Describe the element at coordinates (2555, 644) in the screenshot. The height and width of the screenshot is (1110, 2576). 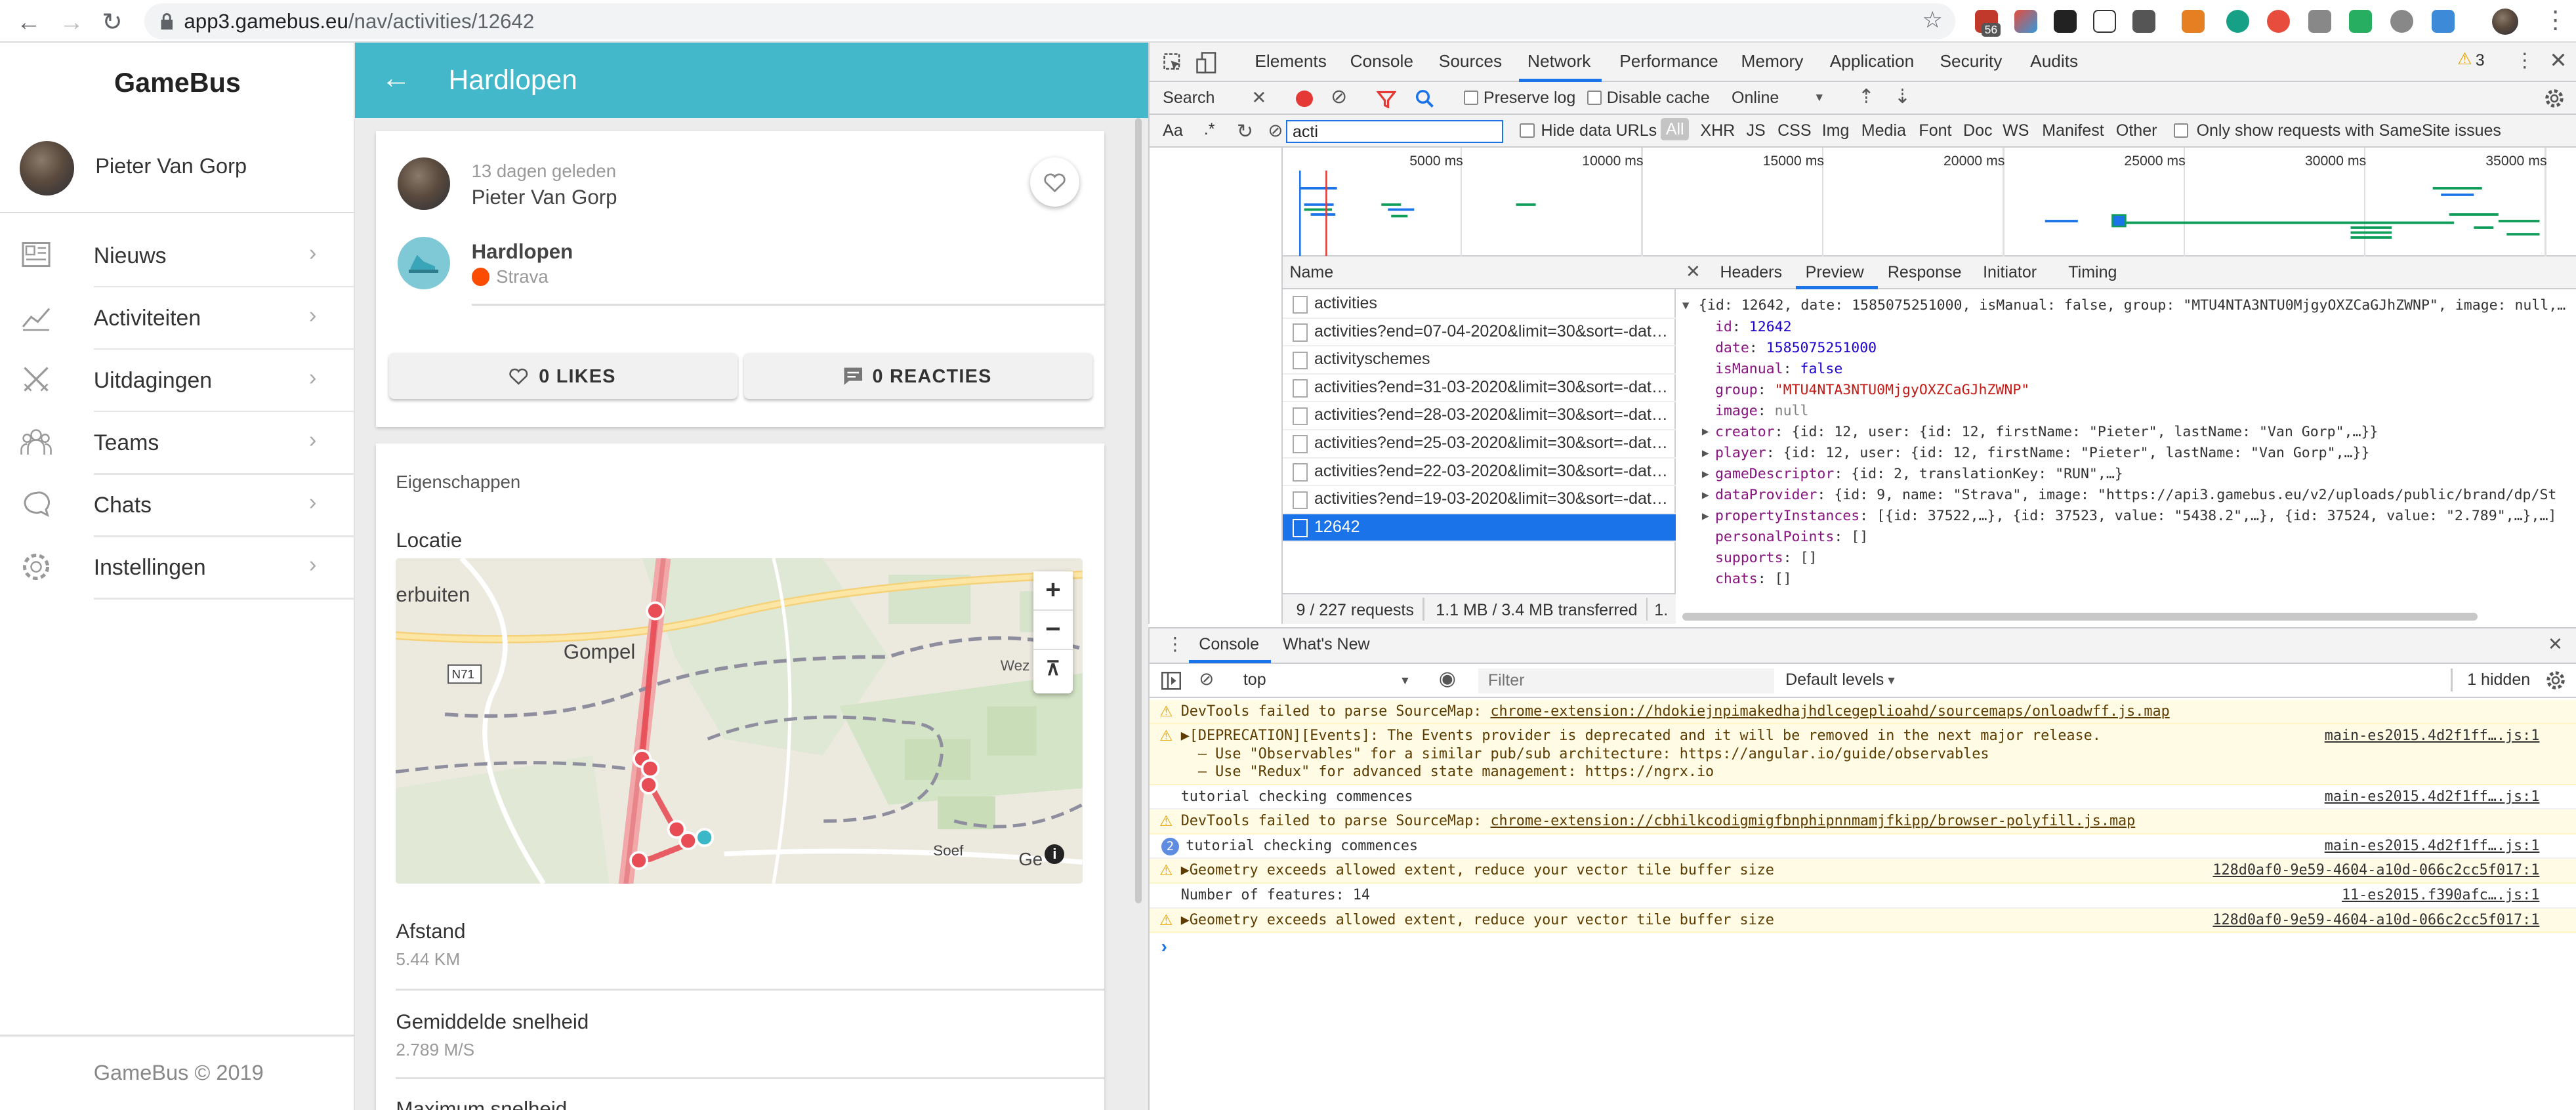
I see `close-drawer-icon: ✕` at that location.